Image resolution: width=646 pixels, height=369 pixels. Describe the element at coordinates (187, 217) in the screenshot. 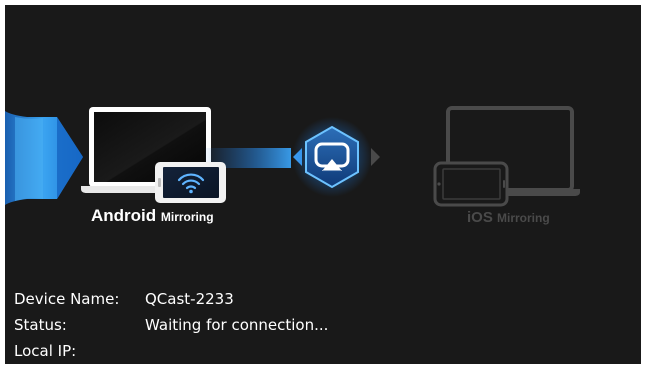

I see `android-mode-suffix: Mirroring` at that location.